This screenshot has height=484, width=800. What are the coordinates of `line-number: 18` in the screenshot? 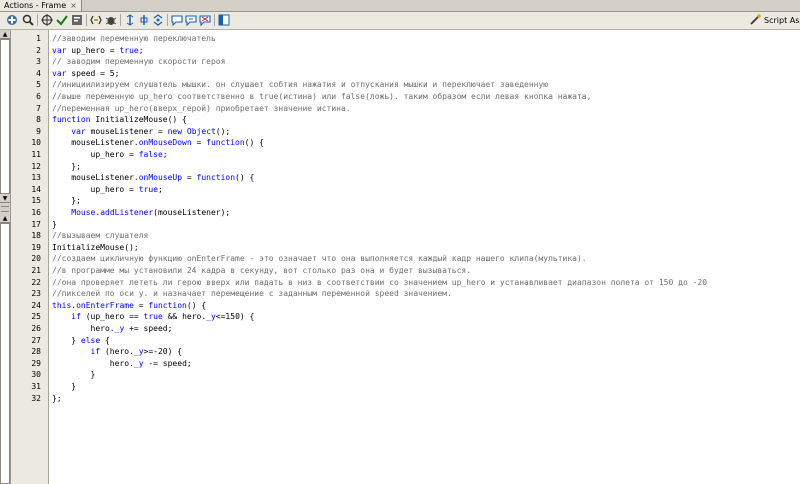 It's located at (36, 236).